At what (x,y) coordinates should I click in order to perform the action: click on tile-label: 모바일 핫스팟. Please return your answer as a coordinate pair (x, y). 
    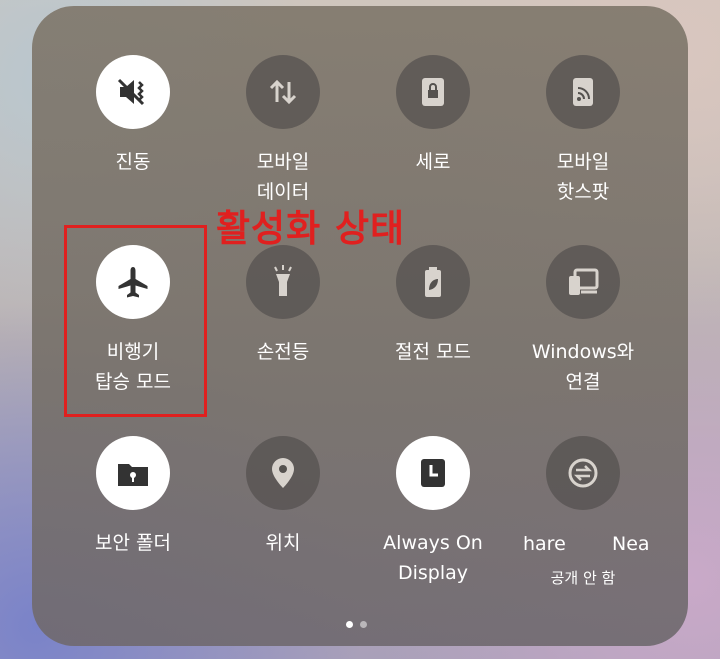
    Looking at the image, I should click on (583, 177).